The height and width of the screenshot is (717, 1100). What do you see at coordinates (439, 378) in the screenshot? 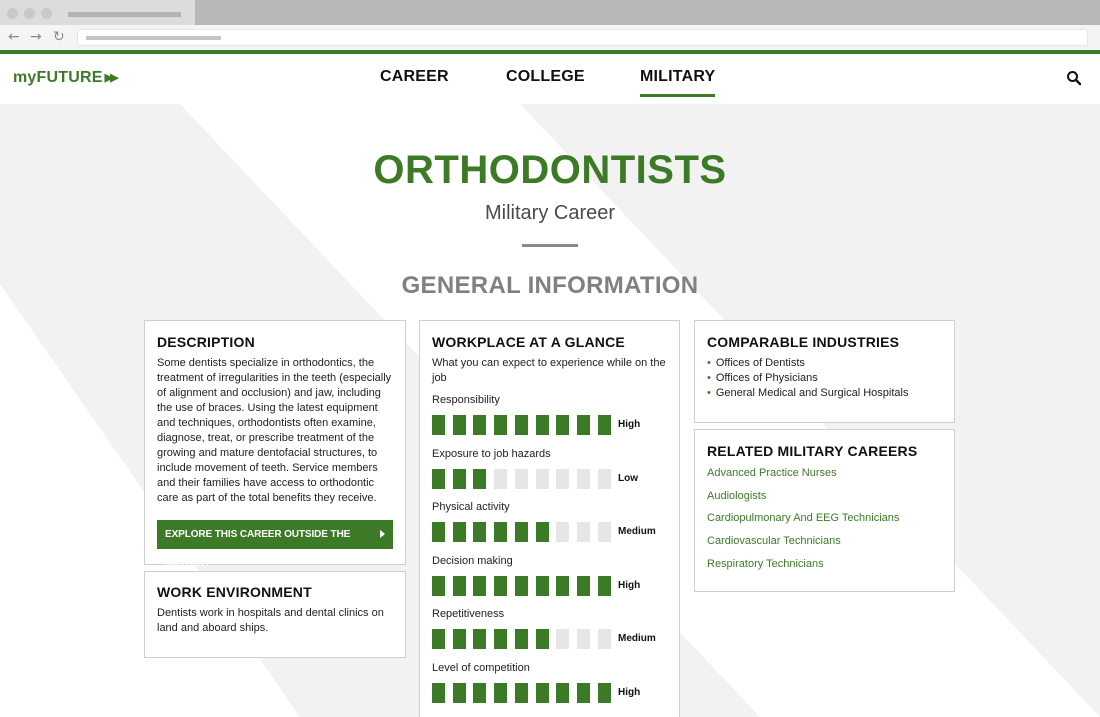
I see `workplace-intro-line: job` at bounding box center [439, 378].